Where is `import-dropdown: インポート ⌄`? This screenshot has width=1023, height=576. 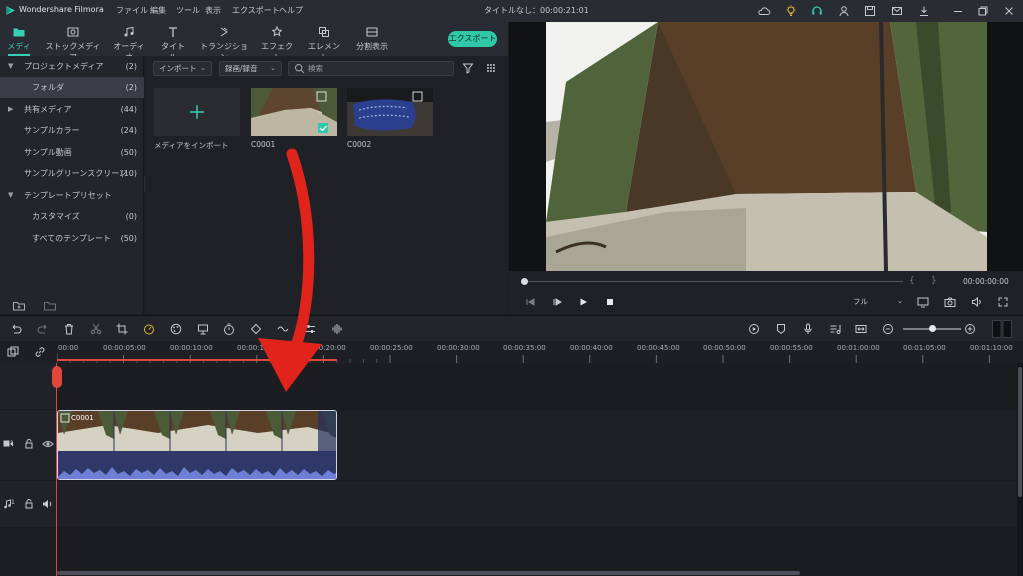 import-dropdown: インポート ⌄ is located at coordinates (182, 68).